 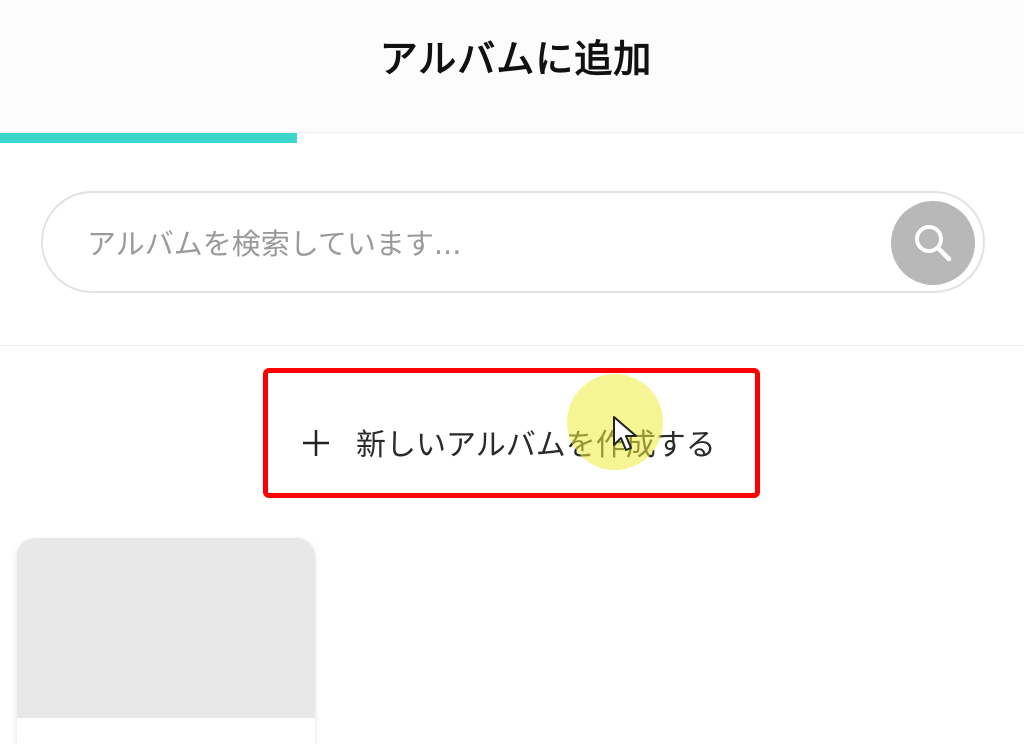 I want to click on divider, so click(x=512, y=345).